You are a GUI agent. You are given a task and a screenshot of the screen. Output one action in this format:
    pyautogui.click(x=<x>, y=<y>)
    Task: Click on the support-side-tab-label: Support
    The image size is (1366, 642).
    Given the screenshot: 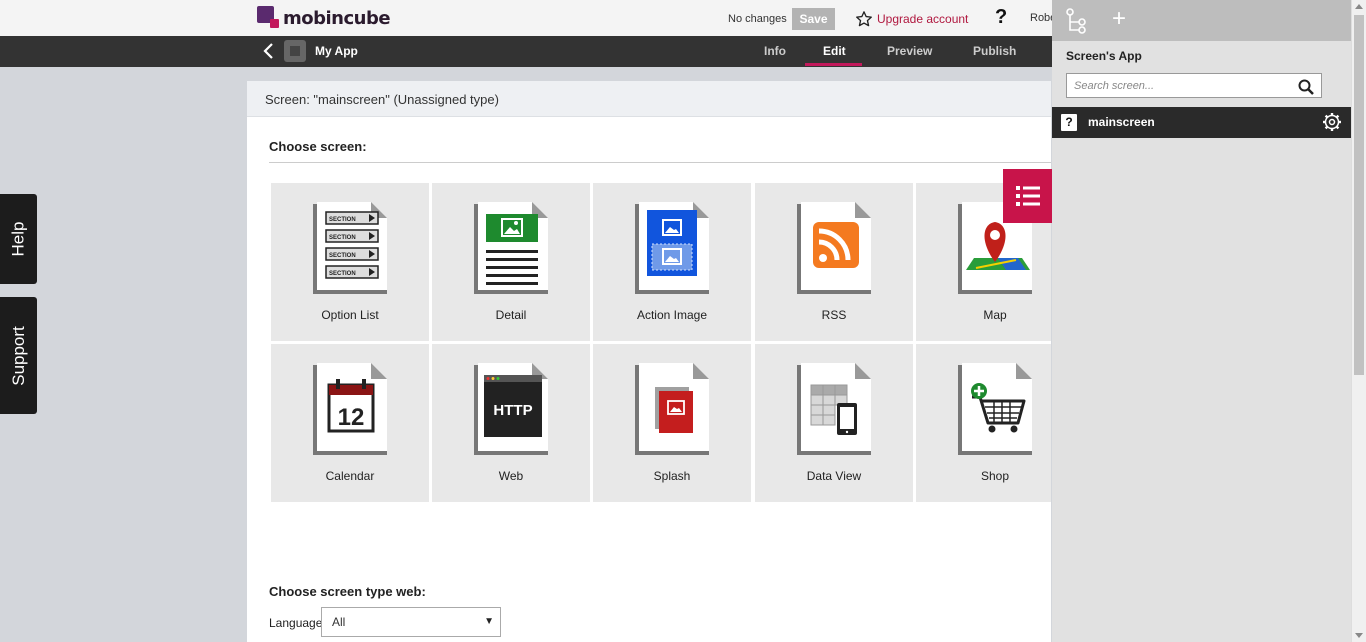 What is the action you would take?
    pyautogui.click(x=18, y=355)
    